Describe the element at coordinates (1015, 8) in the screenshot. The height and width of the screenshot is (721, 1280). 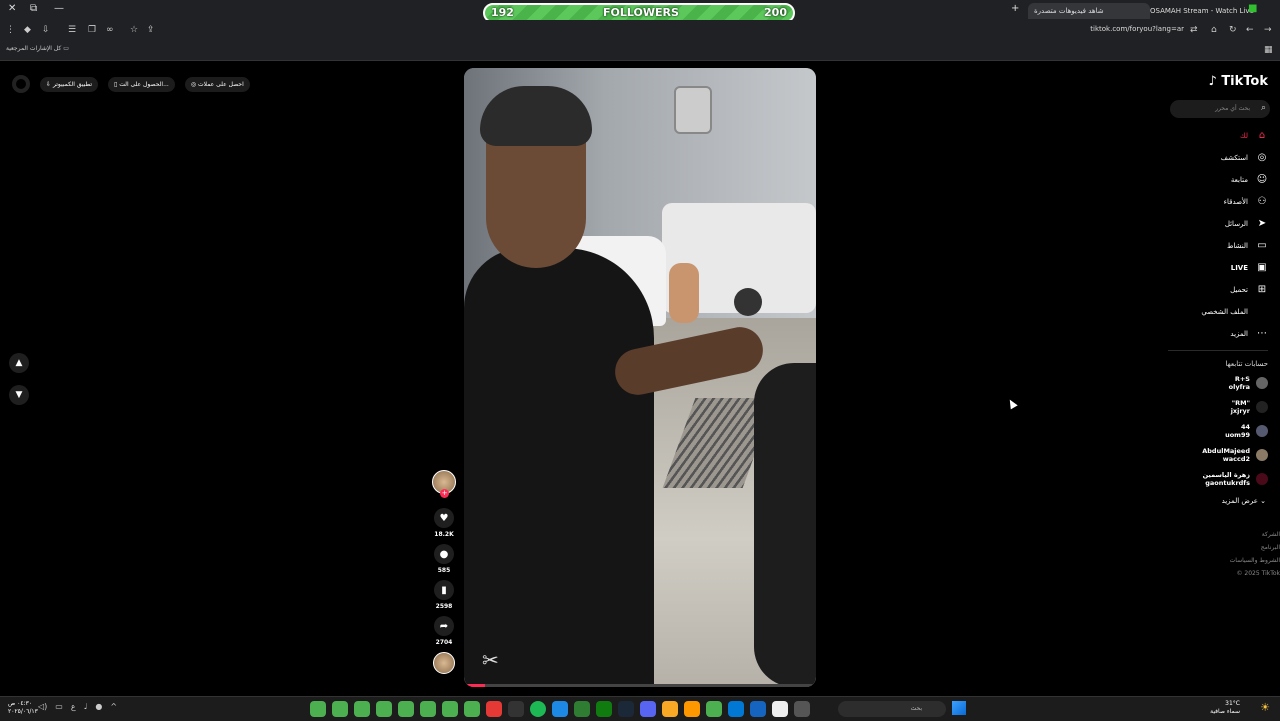
I see `new-tab-icon: +` at that location.